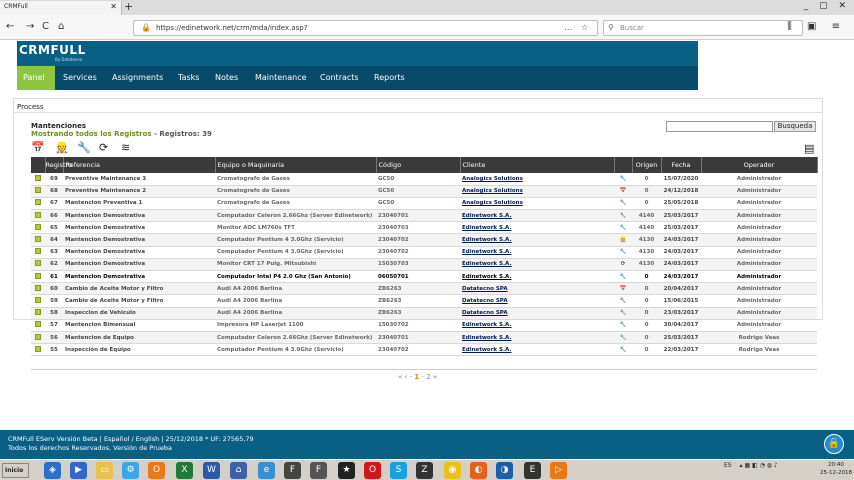 Image resolution: width=854 pixels, height=480 pixels. Describe the element at coordinates (809, 148) in the screenshot. I see `document-icon: ▤` at that location.